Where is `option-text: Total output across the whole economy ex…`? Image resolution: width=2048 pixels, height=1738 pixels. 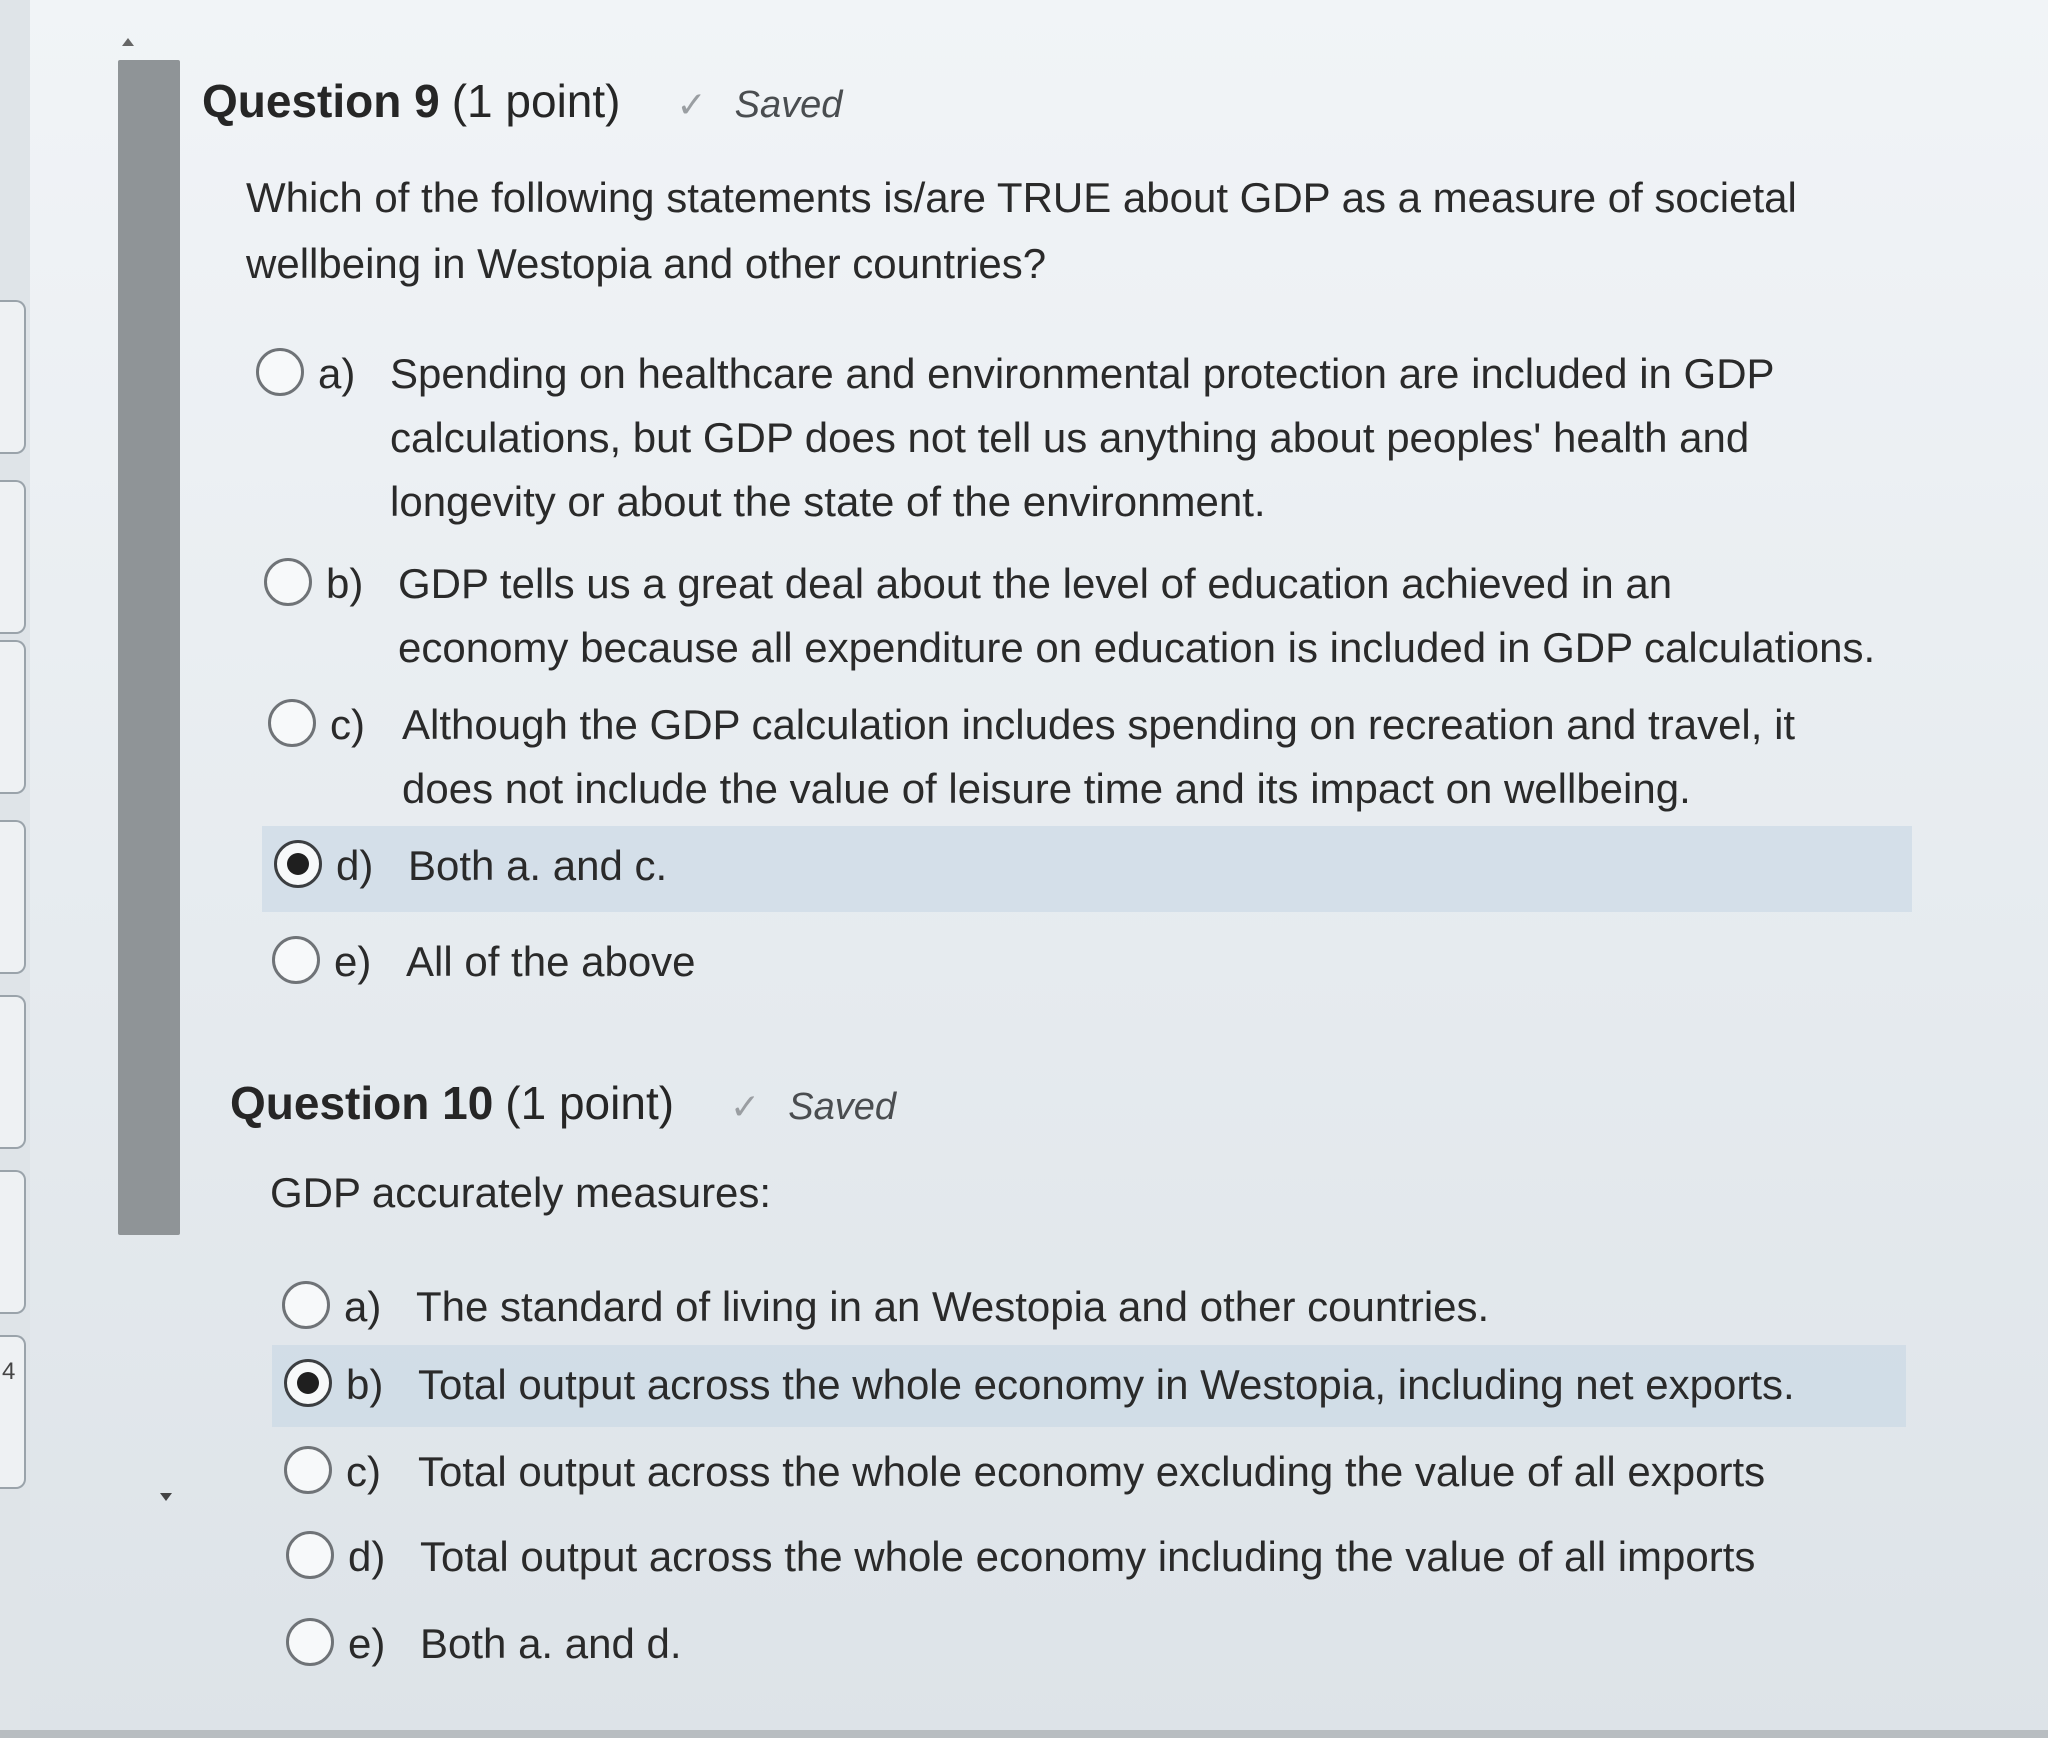 option-text: Total output across the whole economy ex… is located at coordinates (1091, 1472).